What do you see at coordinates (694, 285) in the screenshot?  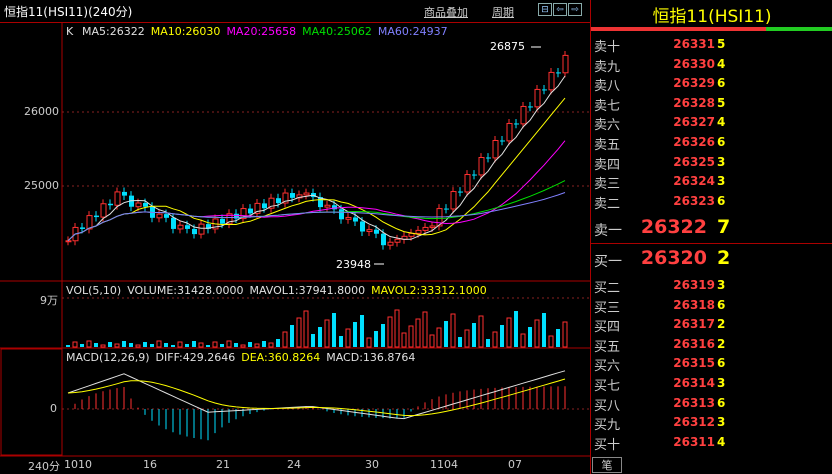 I see `bid-row-price: 26319` at bounding box center [694, 285].